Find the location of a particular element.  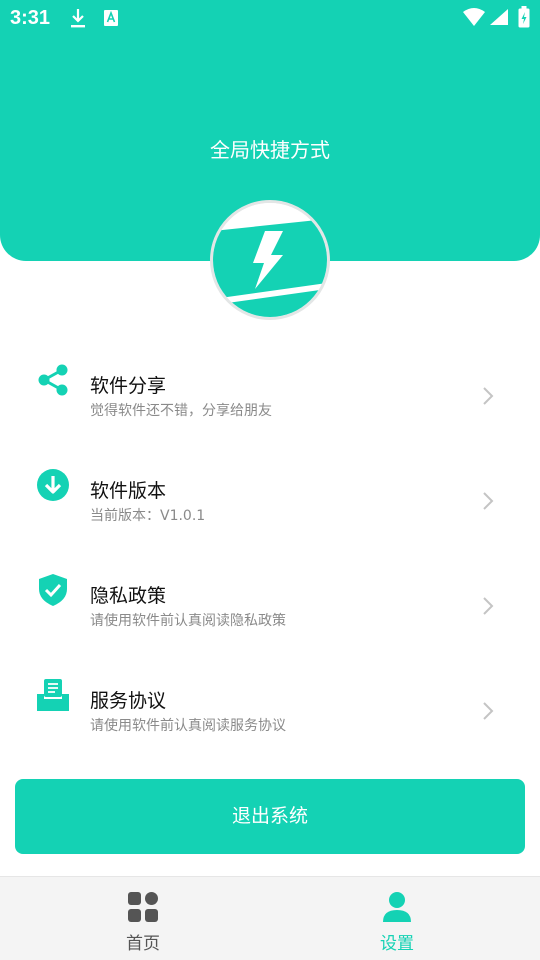

menu-item-share: 软件分享 觉得软件还不错，分享给朋友 is located at coordinates (270, 395).